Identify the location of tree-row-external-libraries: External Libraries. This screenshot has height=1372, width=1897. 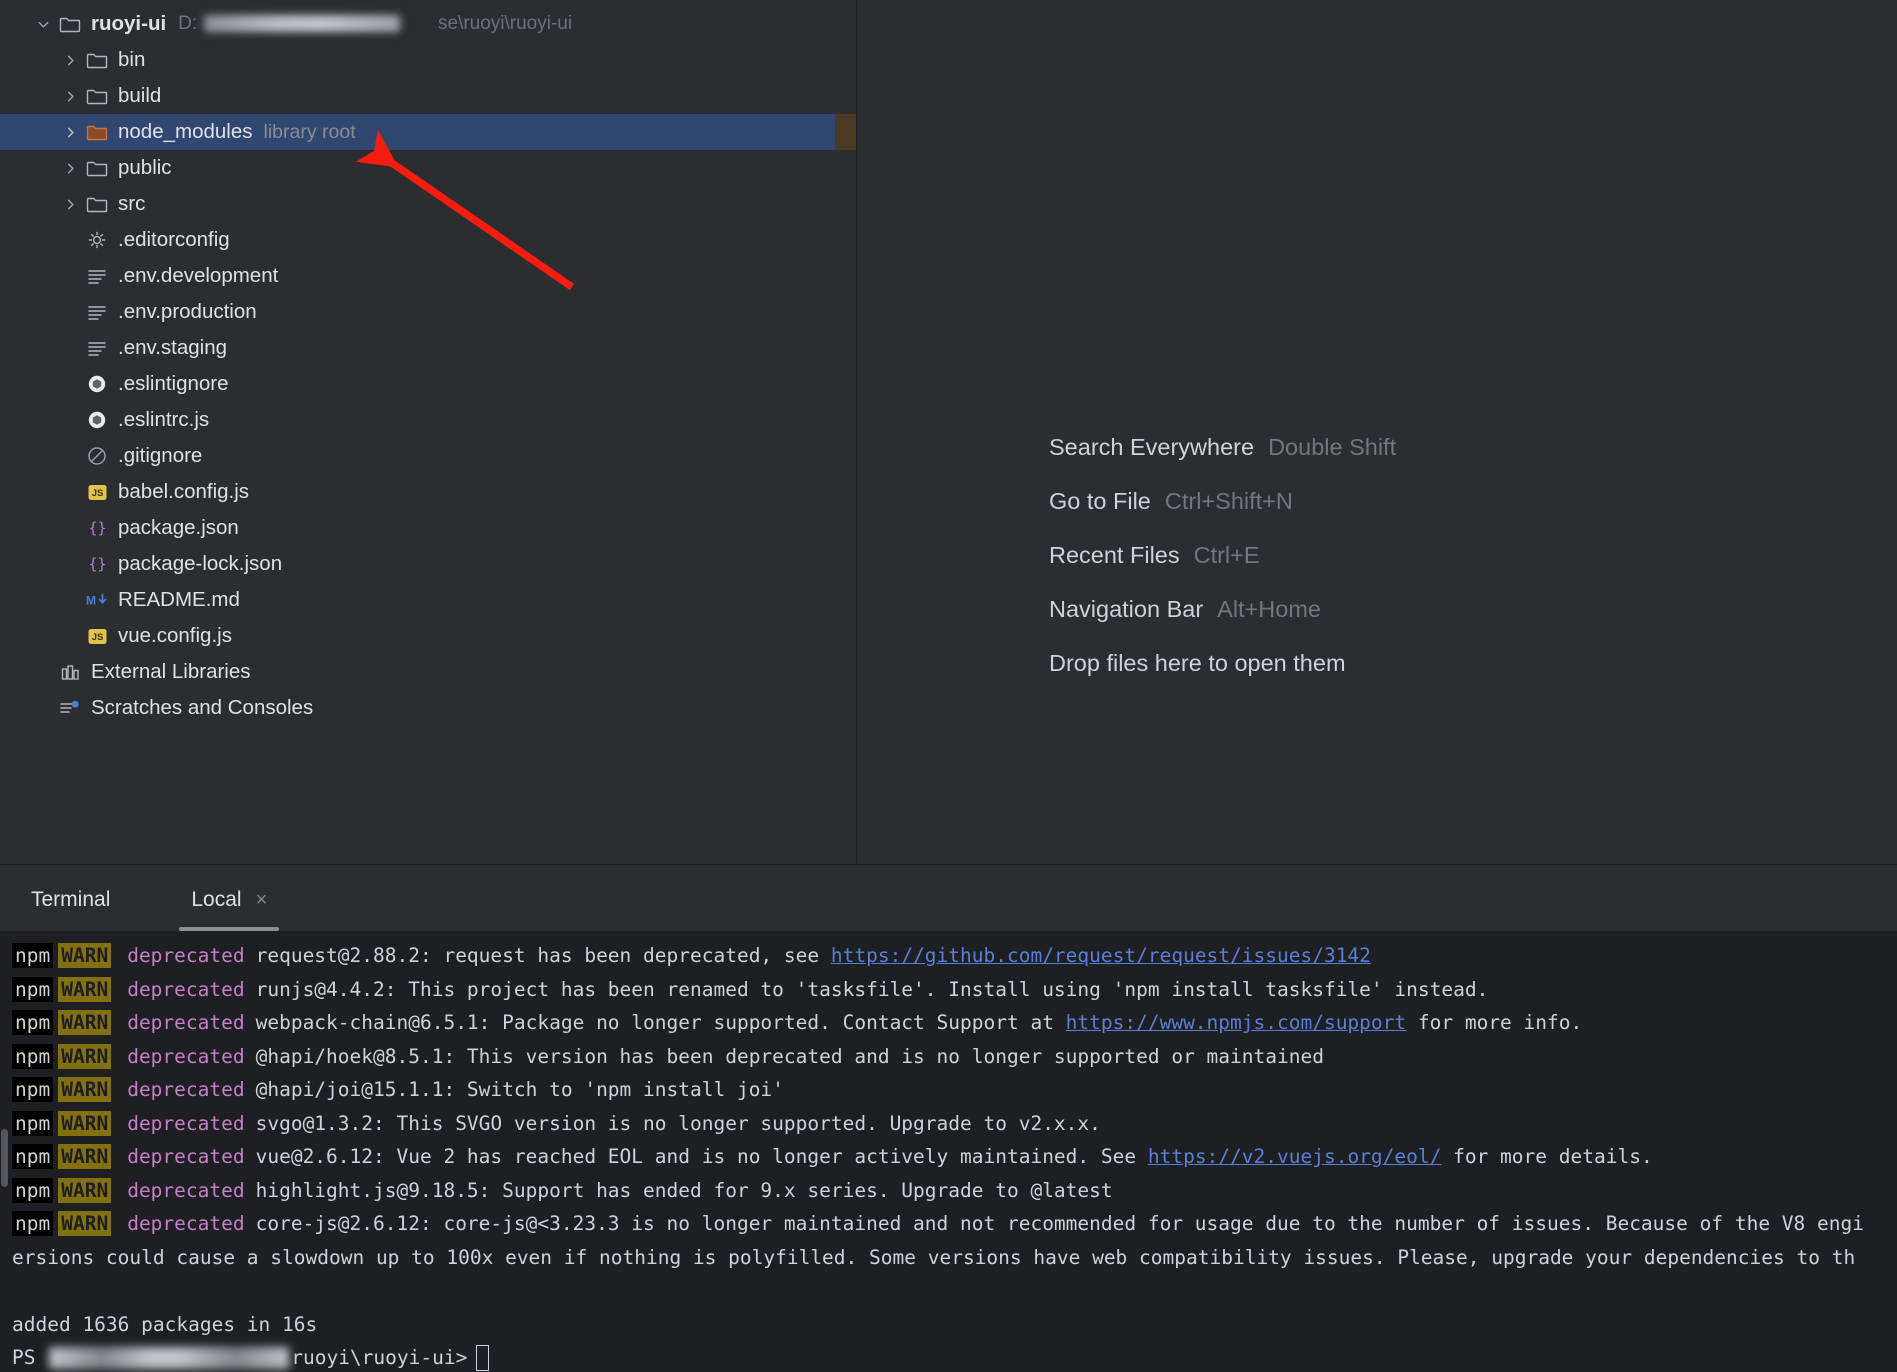
(428, 672).